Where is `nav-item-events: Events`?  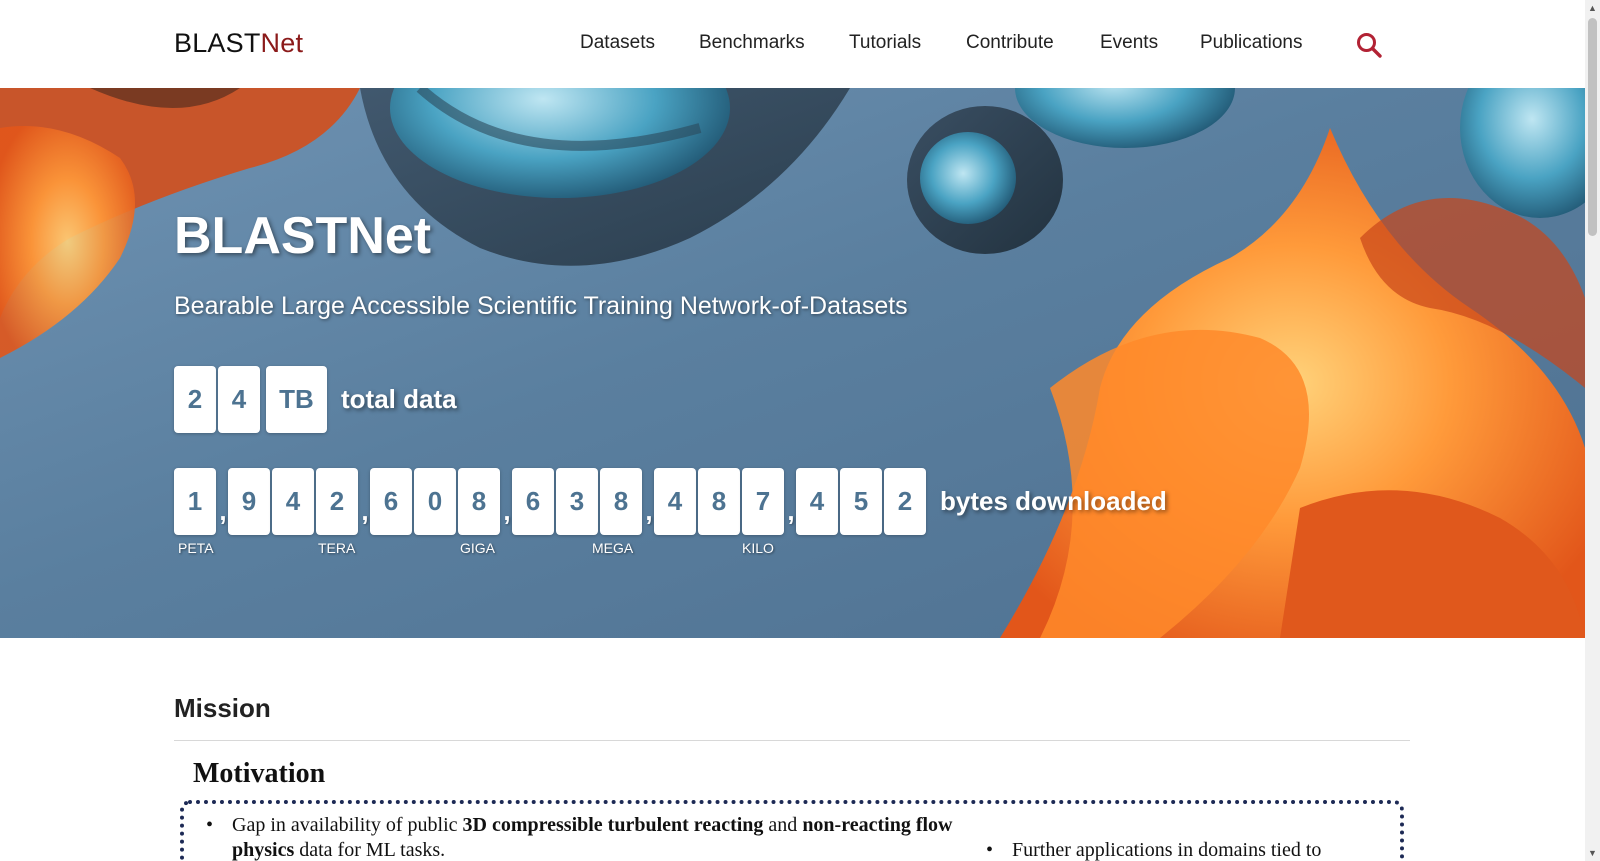 nav-item-events: Events is located at coordinates (1129, 43).